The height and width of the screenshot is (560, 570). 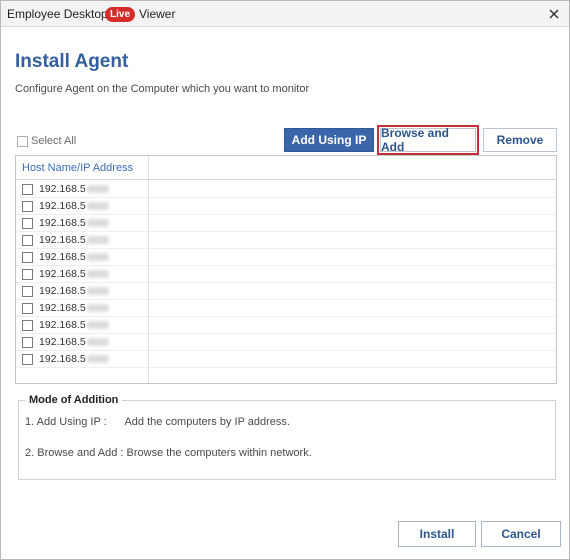 I want to click on select-all-checkbox: Select All, so click(x=46, y=141).